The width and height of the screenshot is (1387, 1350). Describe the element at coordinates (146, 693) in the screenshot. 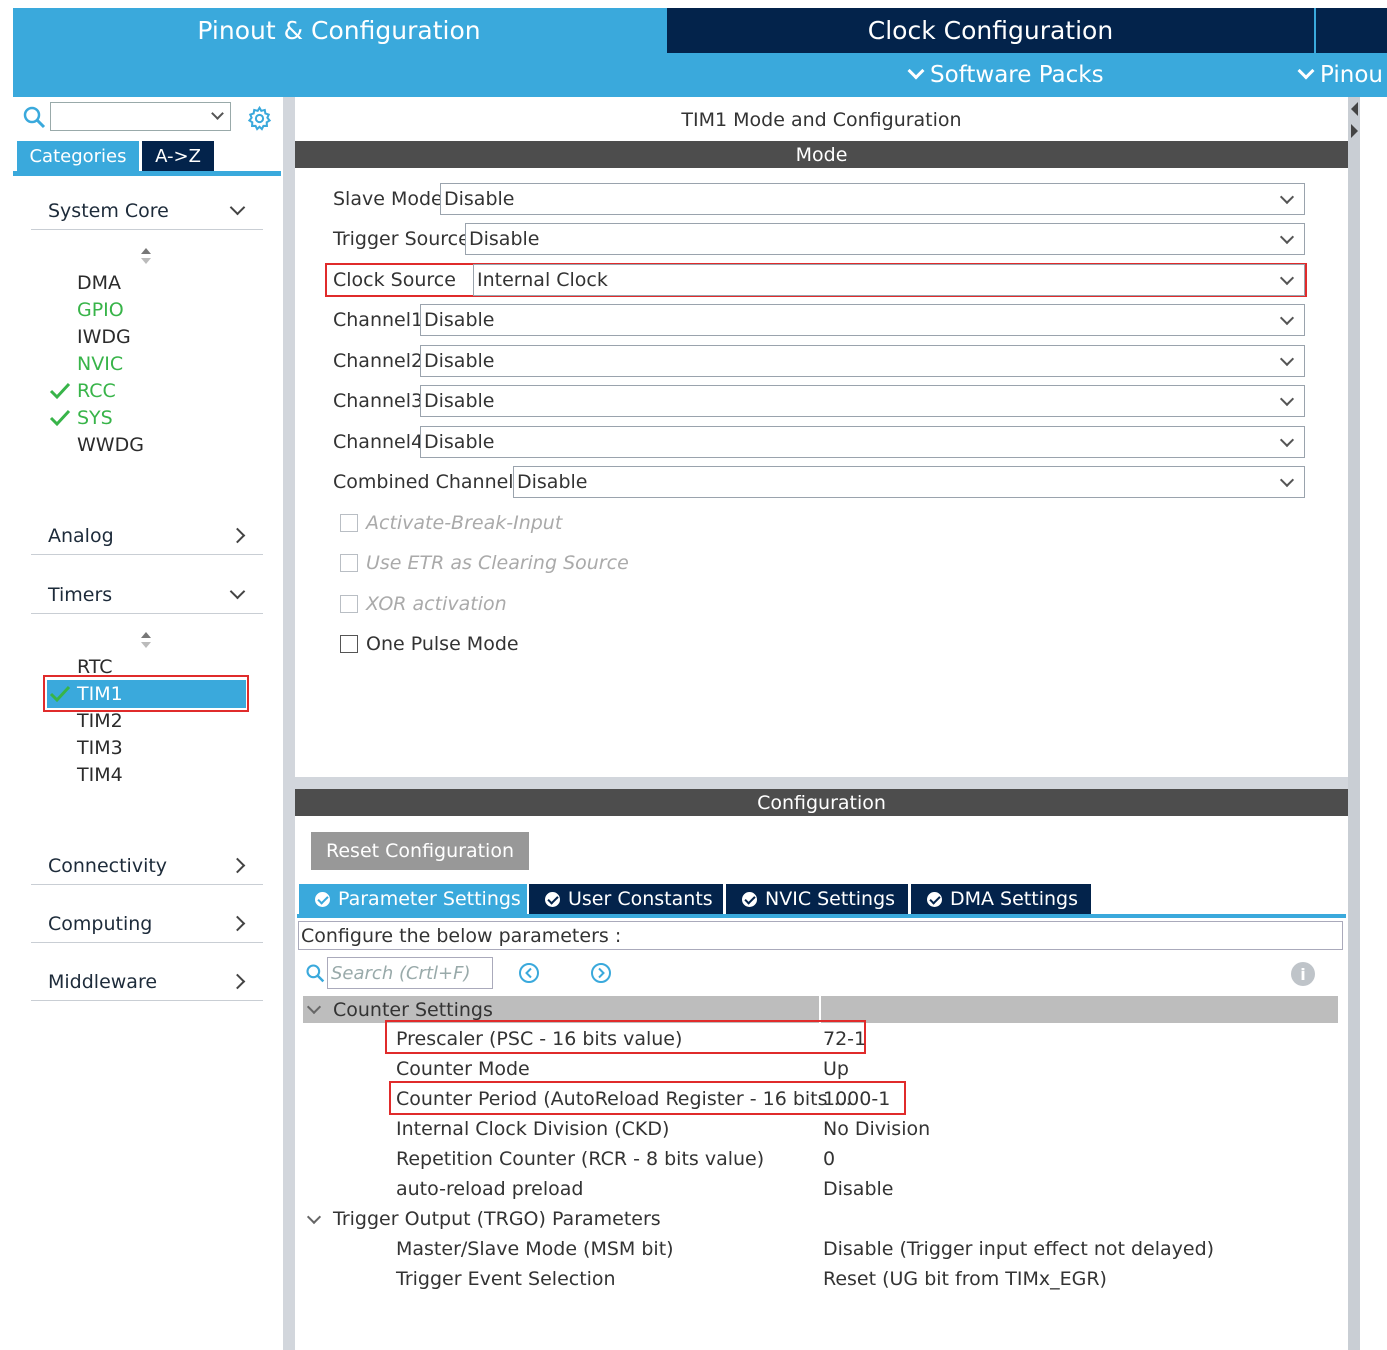

I see `highlight-box` at that location.